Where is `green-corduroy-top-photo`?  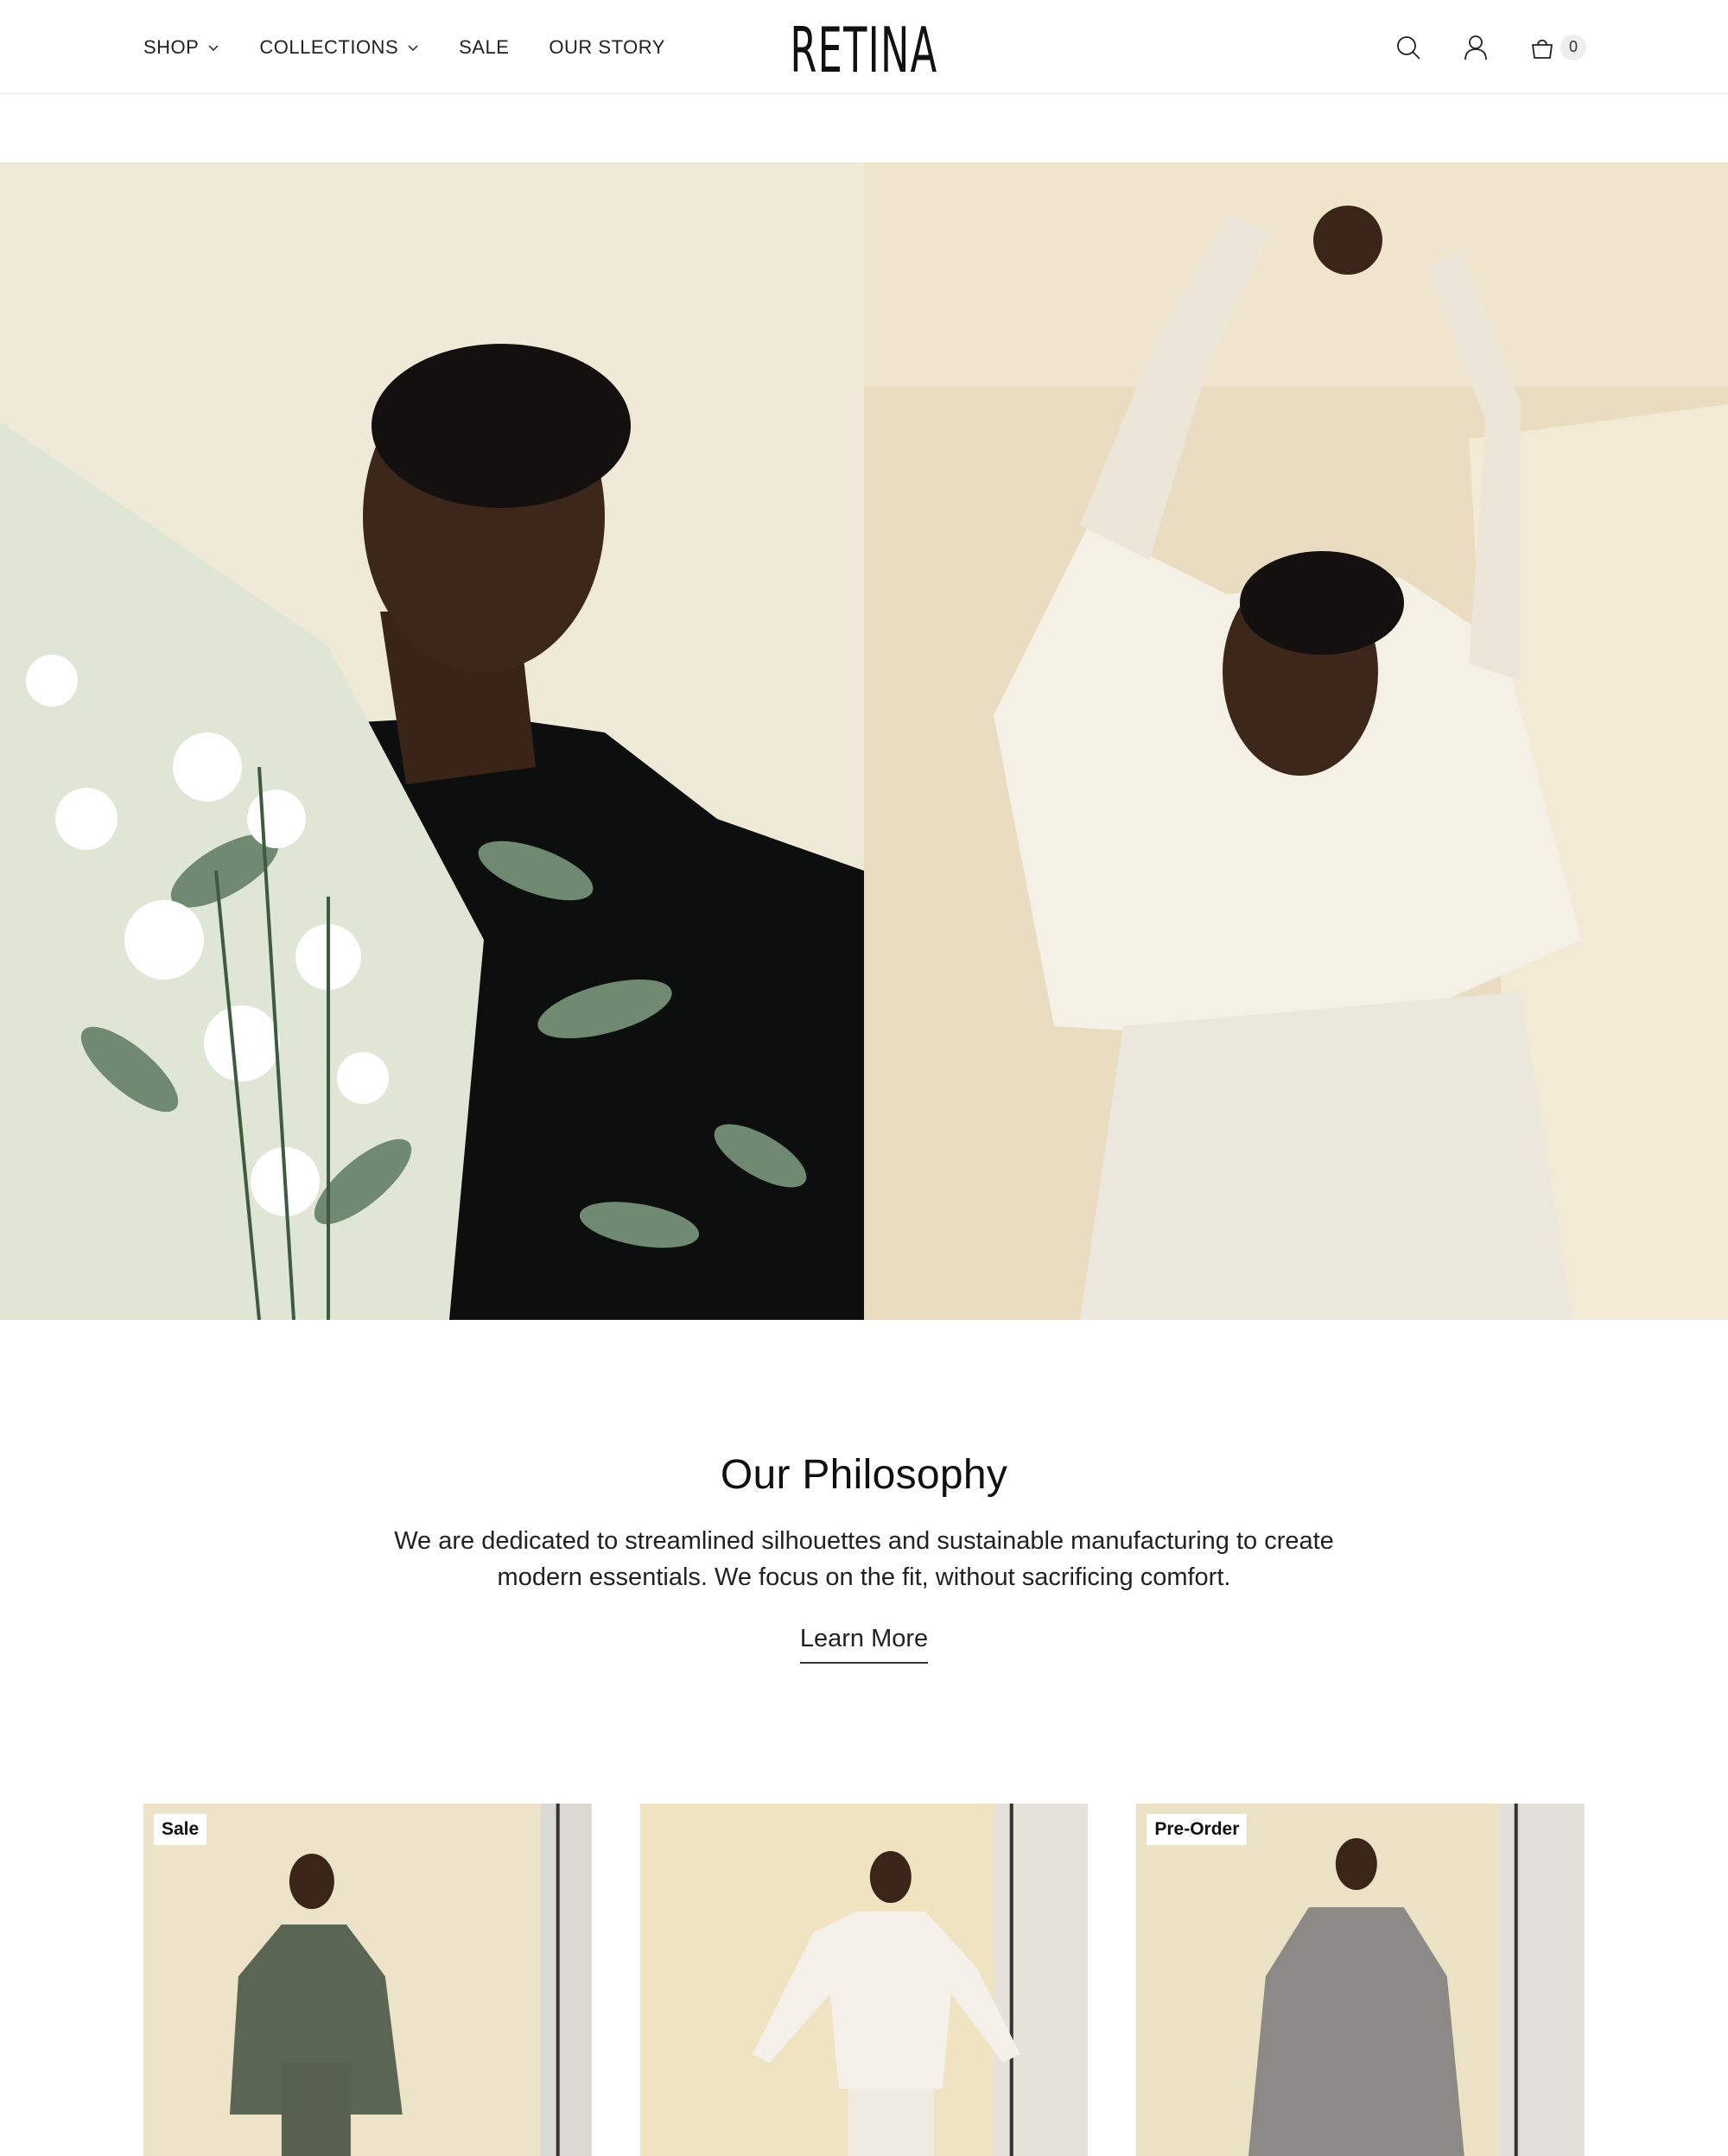 green-corduroy-top-photo is located at coordinates (367, 1980).